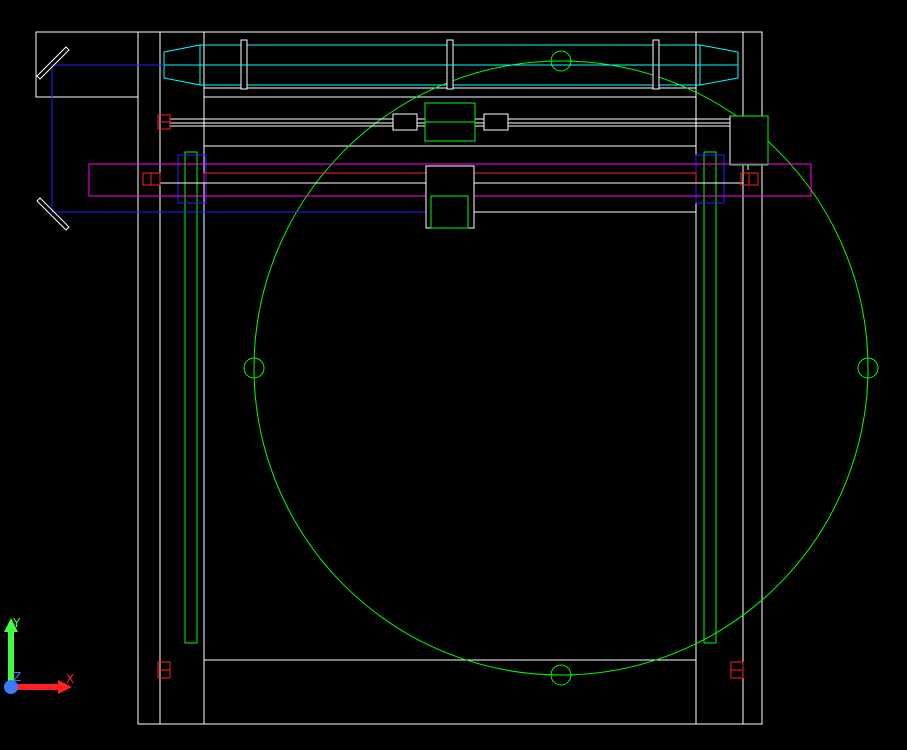 The image size is (907, 750). What do you see at coordinates (70, 679) in the screenshot?
I see `ucs-x-label: X` at bounding box center [70, 679].